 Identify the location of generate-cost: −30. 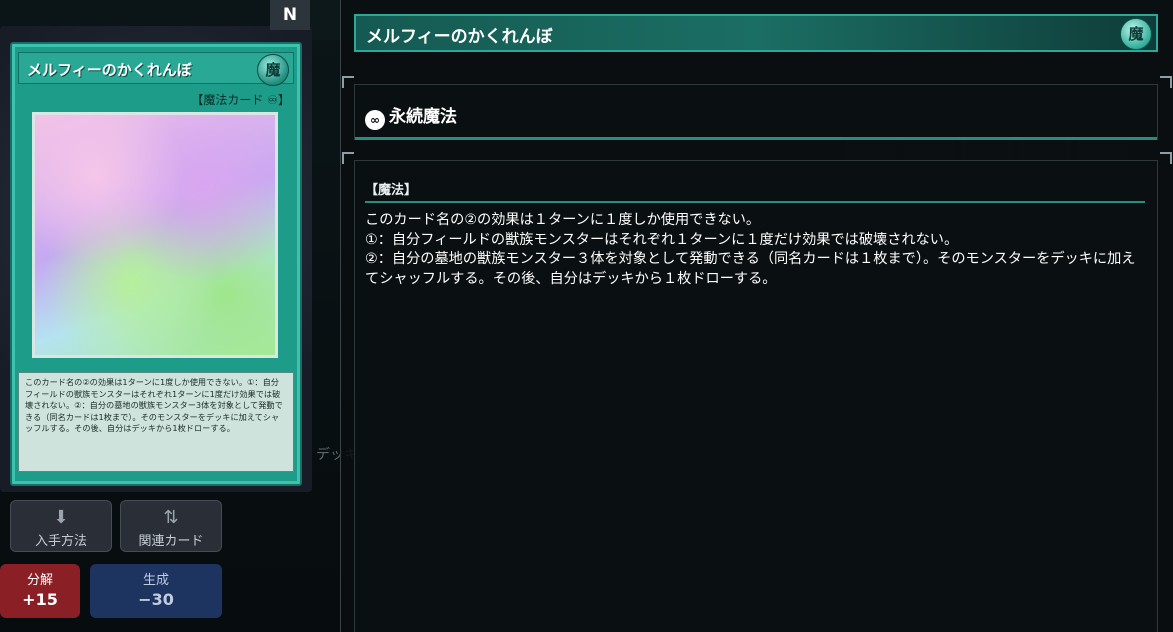
(156, 599).